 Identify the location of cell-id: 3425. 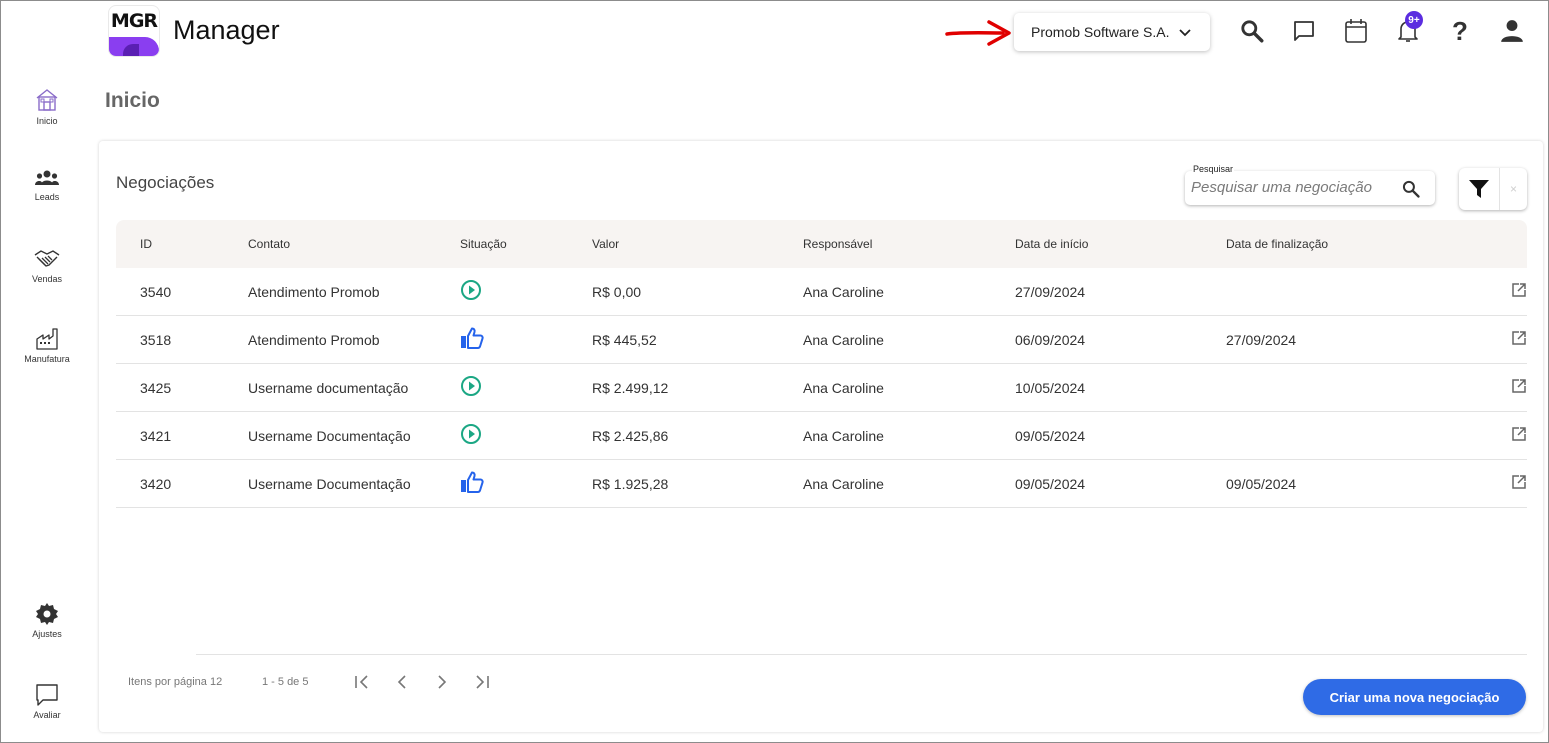
(156, 387).